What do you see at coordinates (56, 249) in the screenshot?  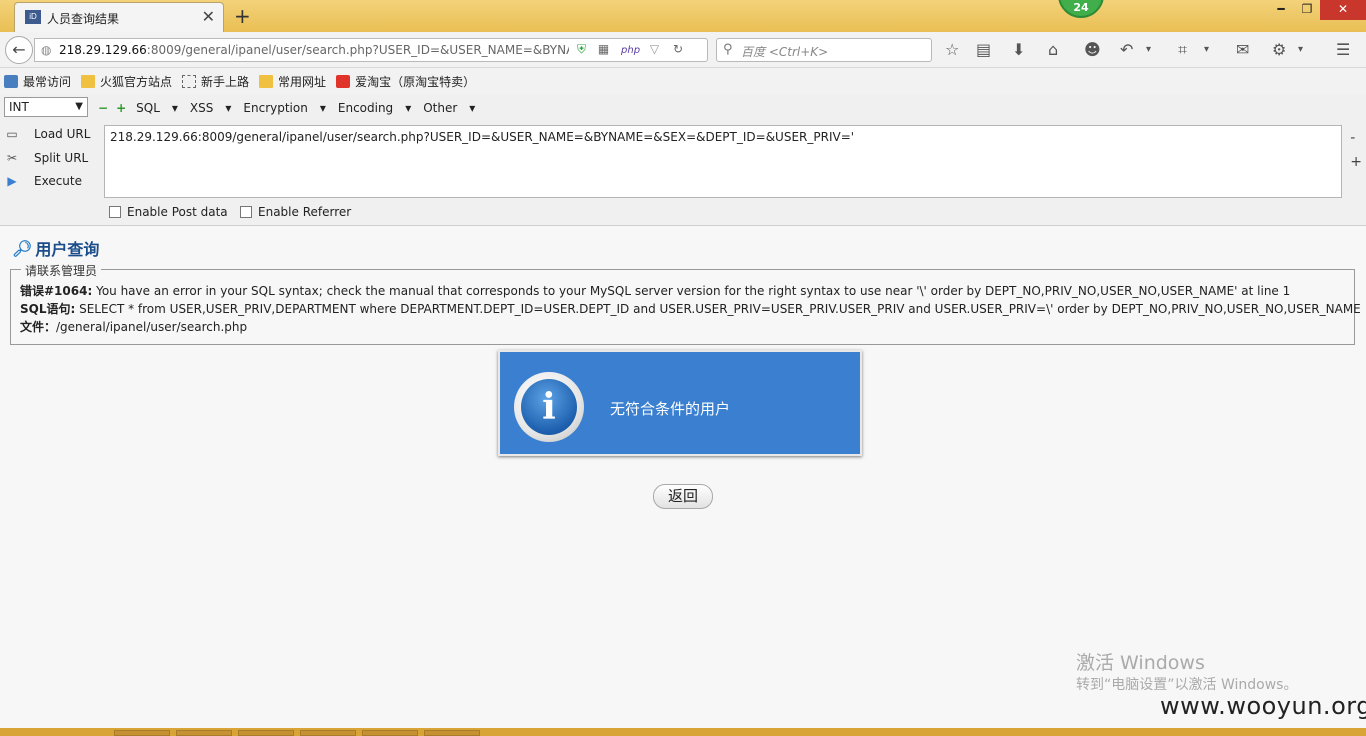 I see `page-title: 🔎︎ 用户查询` at bounding box center [56, 249].